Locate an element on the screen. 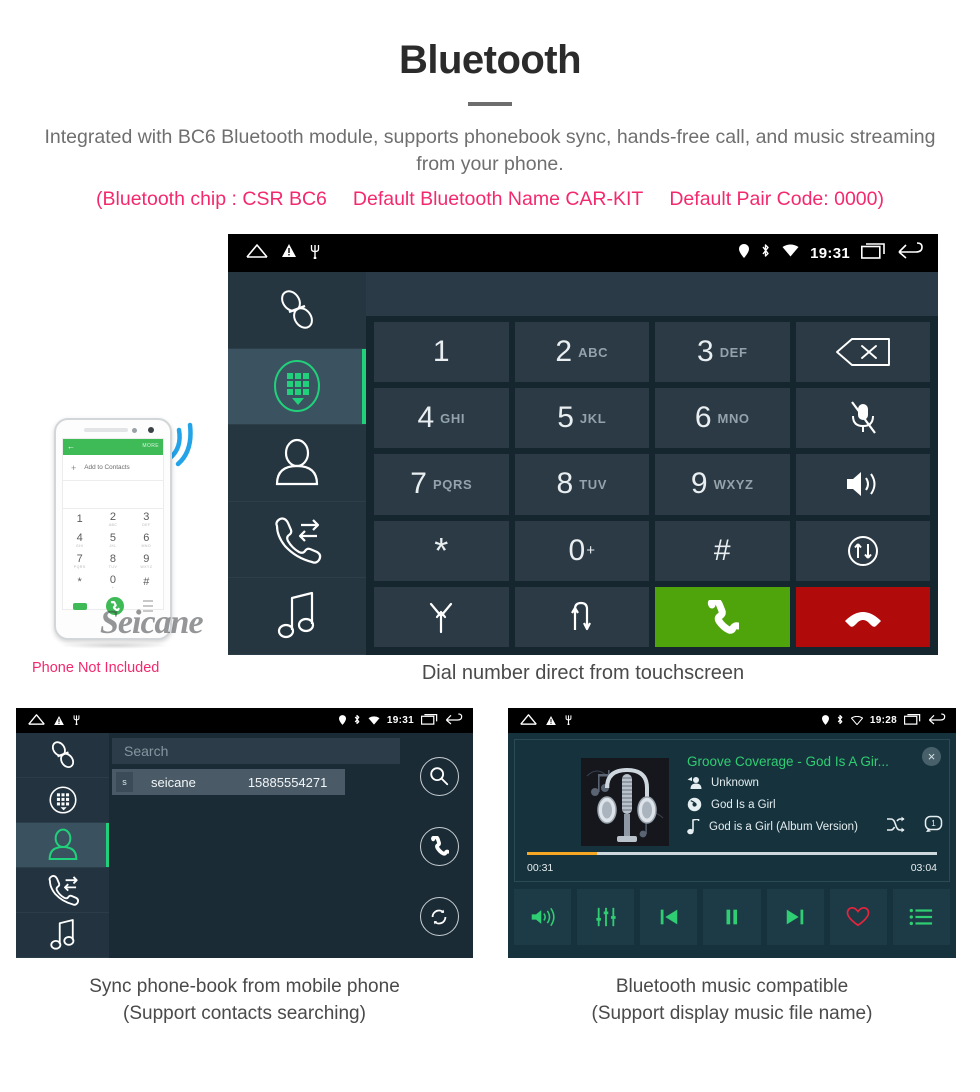  key-hash: # is located at coordinates (722, 550).